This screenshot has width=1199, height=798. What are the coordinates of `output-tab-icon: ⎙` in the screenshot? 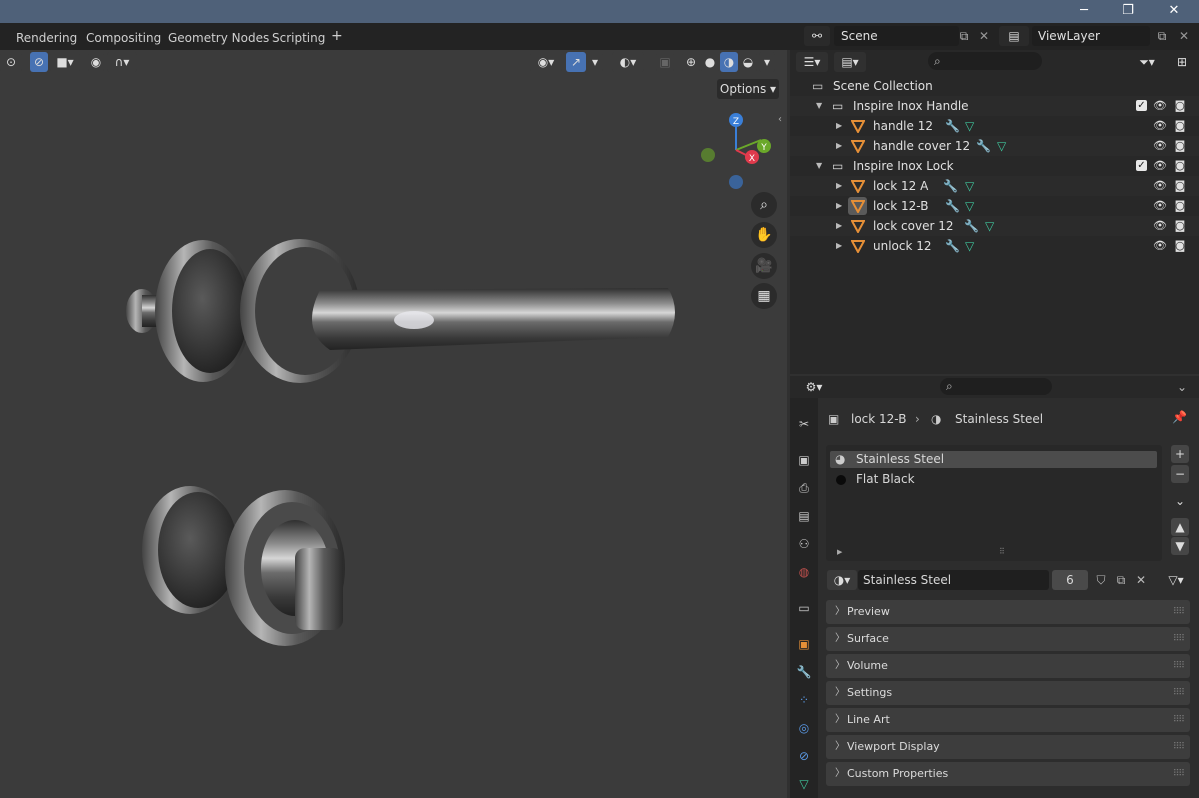 It's located at (804, 488).